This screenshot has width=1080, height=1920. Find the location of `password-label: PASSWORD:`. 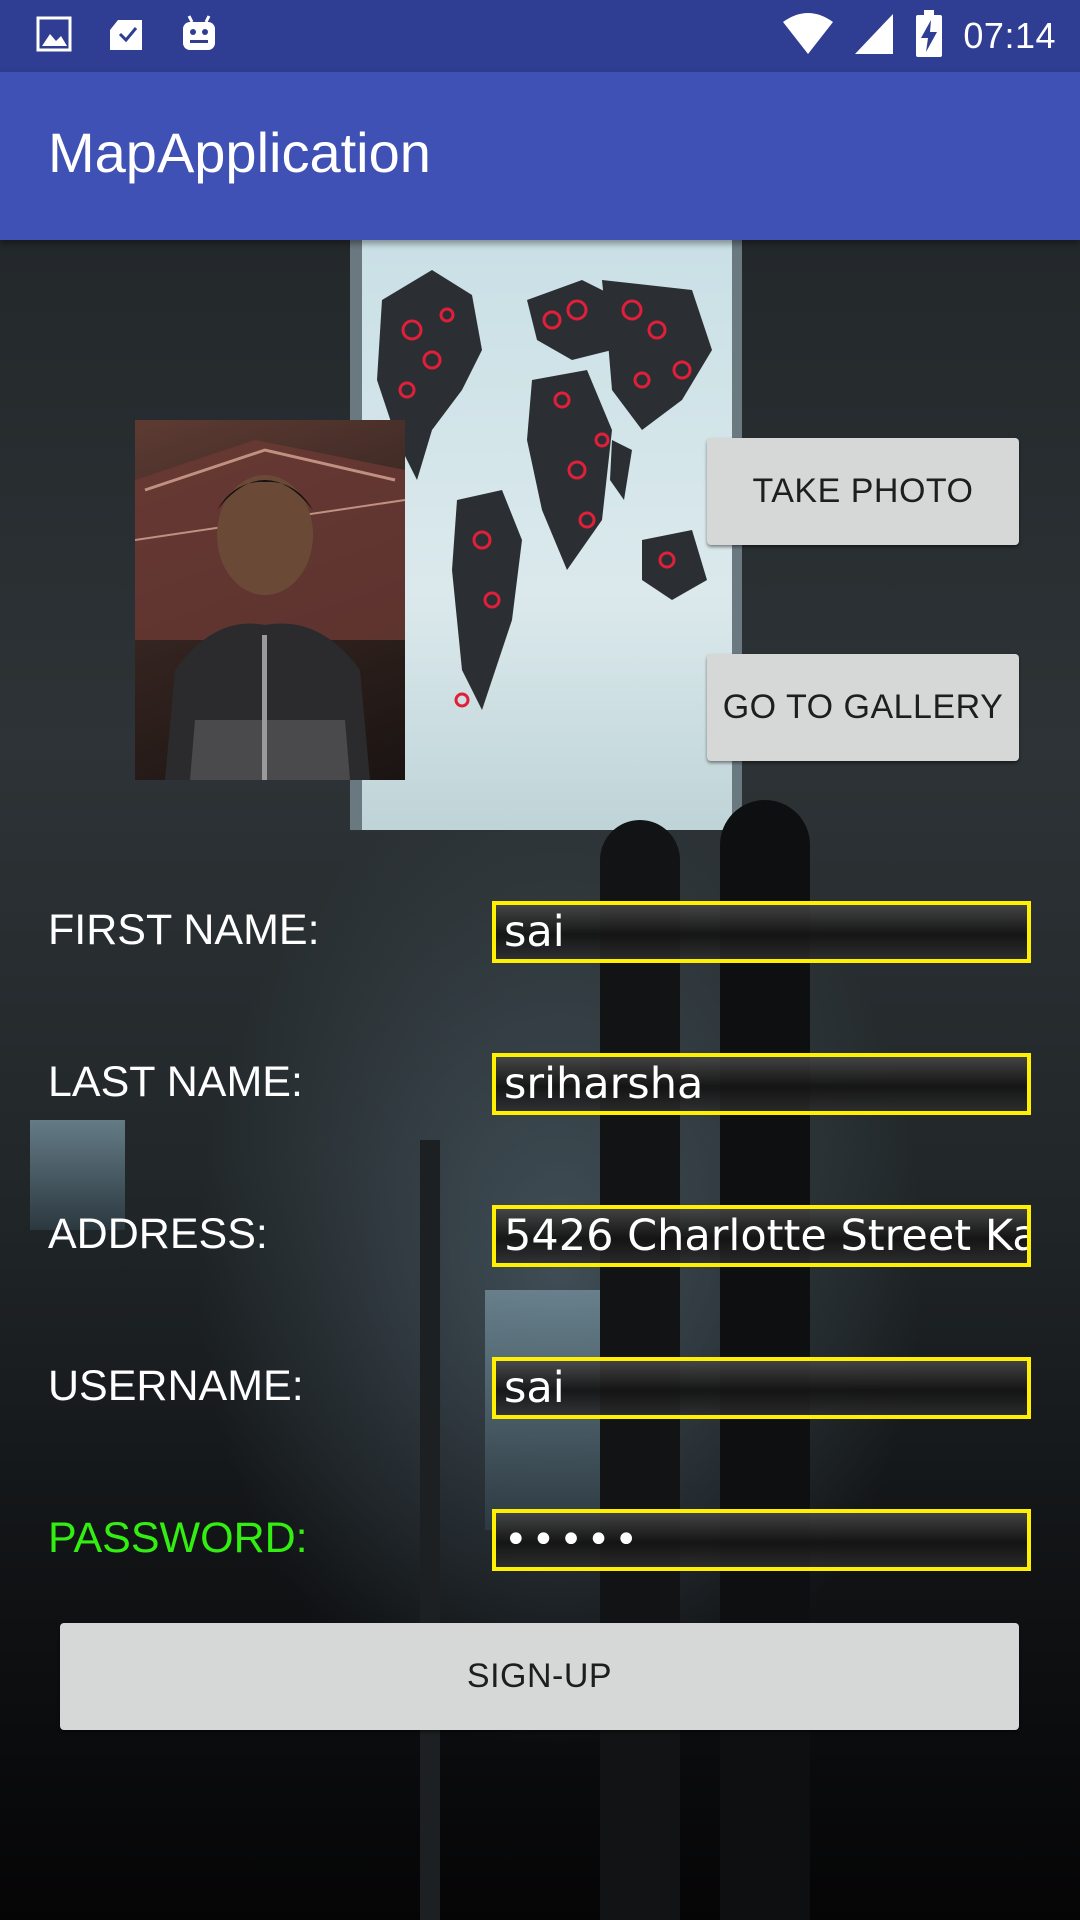

password-label: PASSWORD: is located at coordinates (178, 1538).